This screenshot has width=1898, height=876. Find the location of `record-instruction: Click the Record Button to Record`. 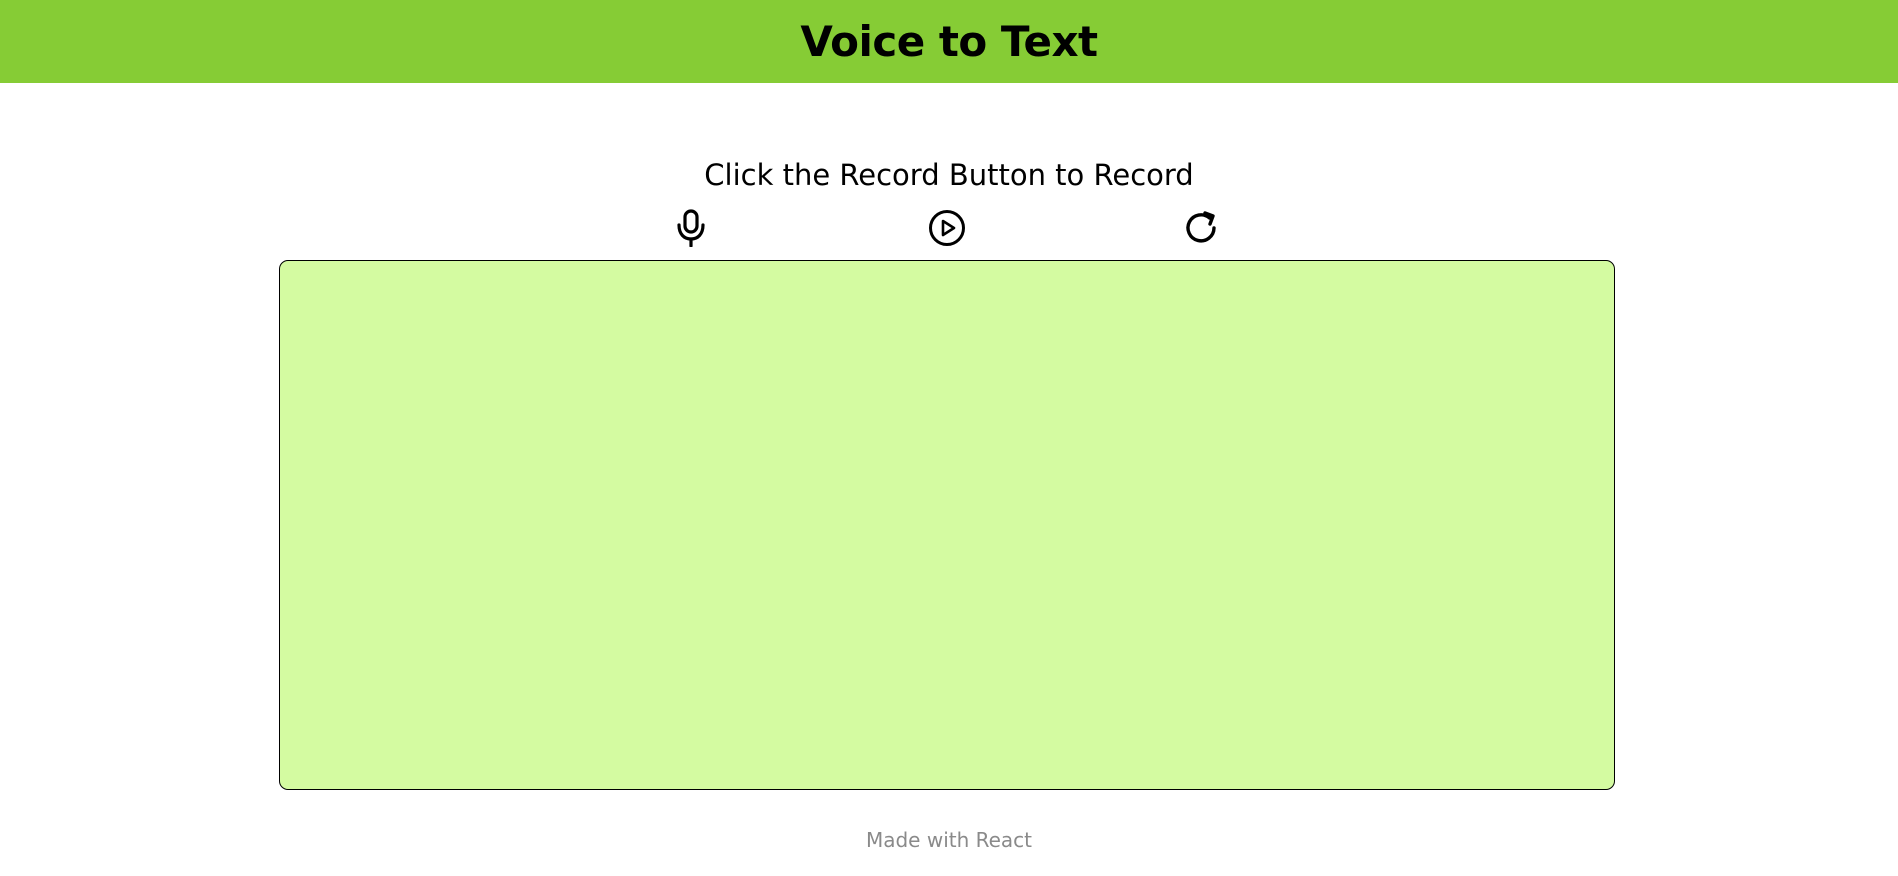

record-instruction: Click the Record Button to Record is located at coordinates (949, 175).